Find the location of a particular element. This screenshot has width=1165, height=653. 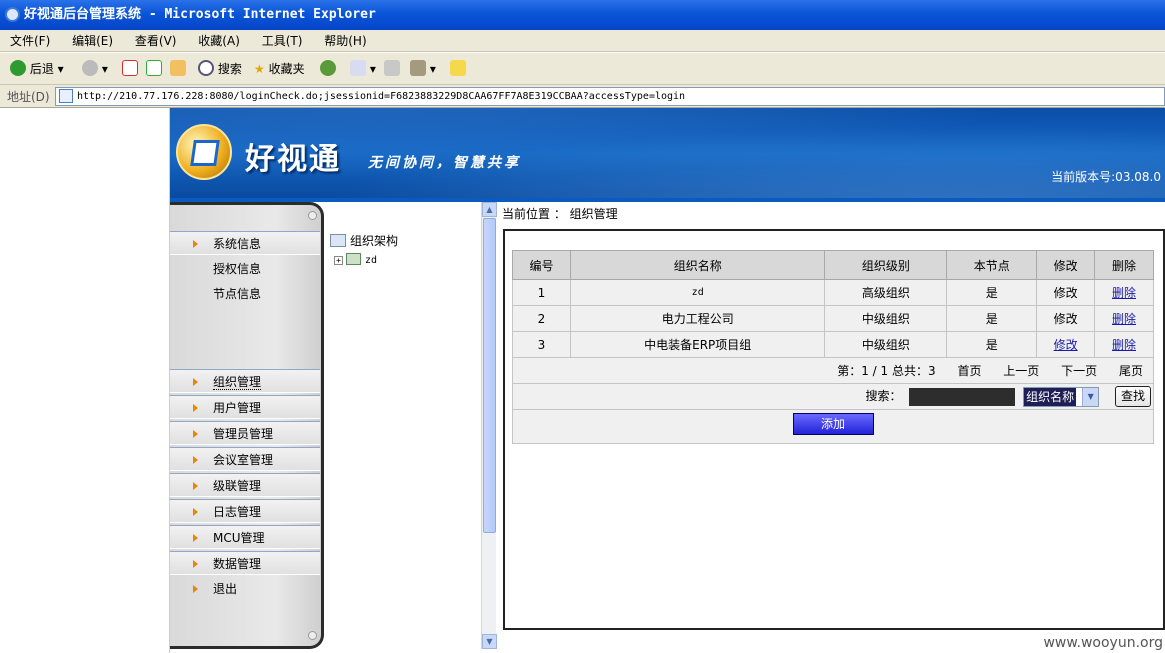

messenger-button is located at coordinates (458, 69).